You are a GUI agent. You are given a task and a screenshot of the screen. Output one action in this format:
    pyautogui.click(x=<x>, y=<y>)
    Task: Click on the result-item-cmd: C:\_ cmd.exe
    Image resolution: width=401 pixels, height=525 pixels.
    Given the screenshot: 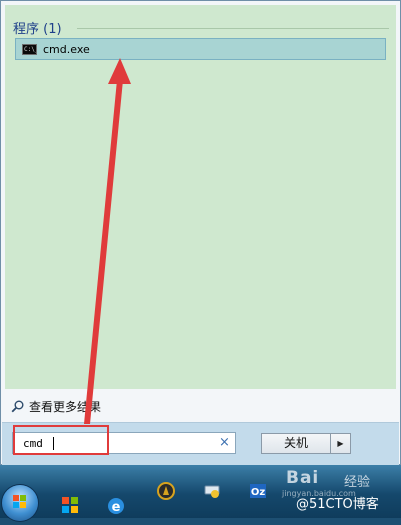 What is the action you would take?
    pyautogui.click(x=200, y=49)
    